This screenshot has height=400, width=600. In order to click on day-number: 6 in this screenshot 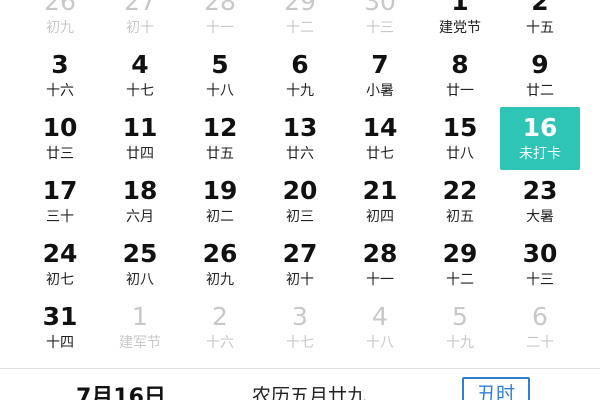, I will do `click(540, 316)`.